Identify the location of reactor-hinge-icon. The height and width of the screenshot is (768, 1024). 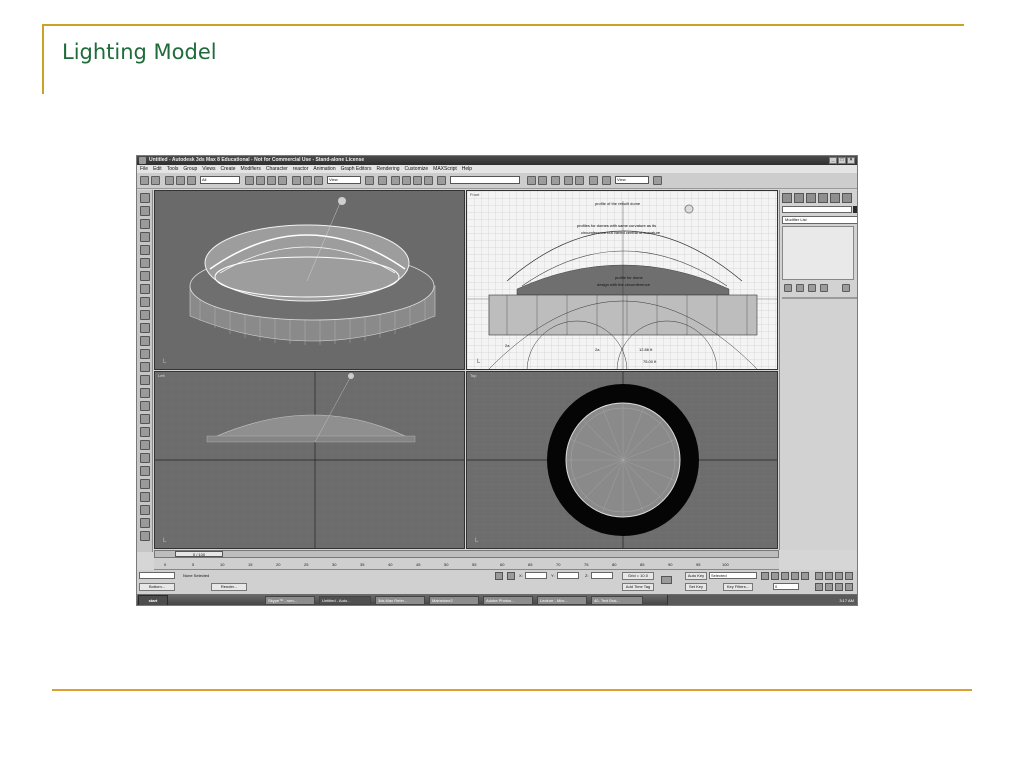
(145, 380).